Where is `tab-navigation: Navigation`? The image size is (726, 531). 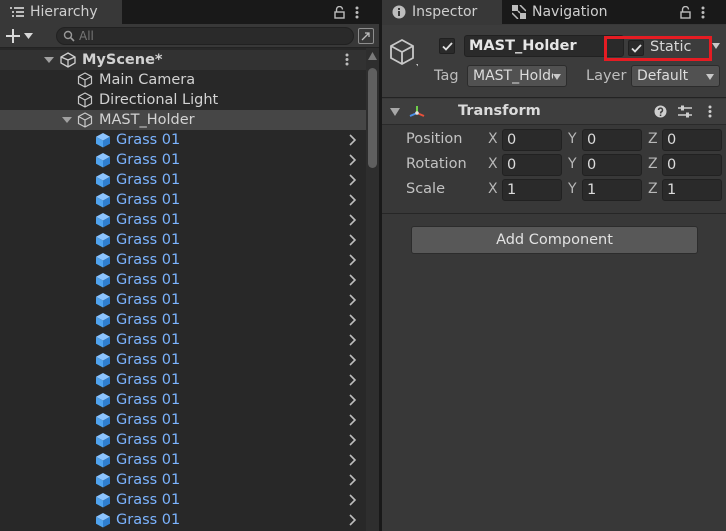 tab-navigation: Navigation is located at coordinates (567, 12).